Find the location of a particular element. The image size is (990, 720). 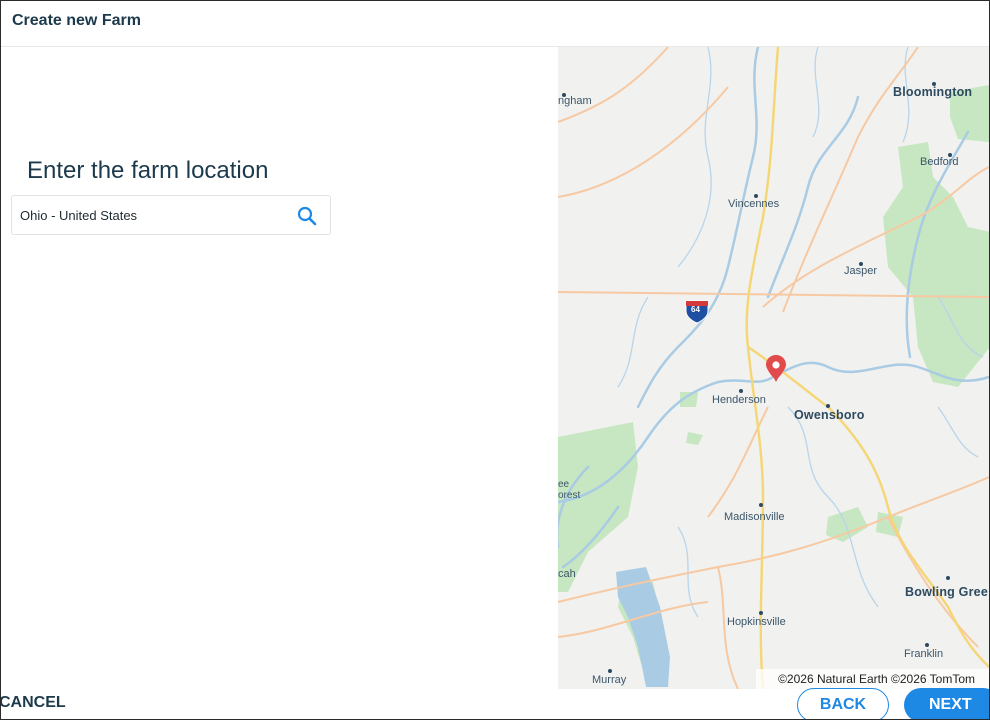

map-city-label: Owensboro is located at coordinates (829, 415).